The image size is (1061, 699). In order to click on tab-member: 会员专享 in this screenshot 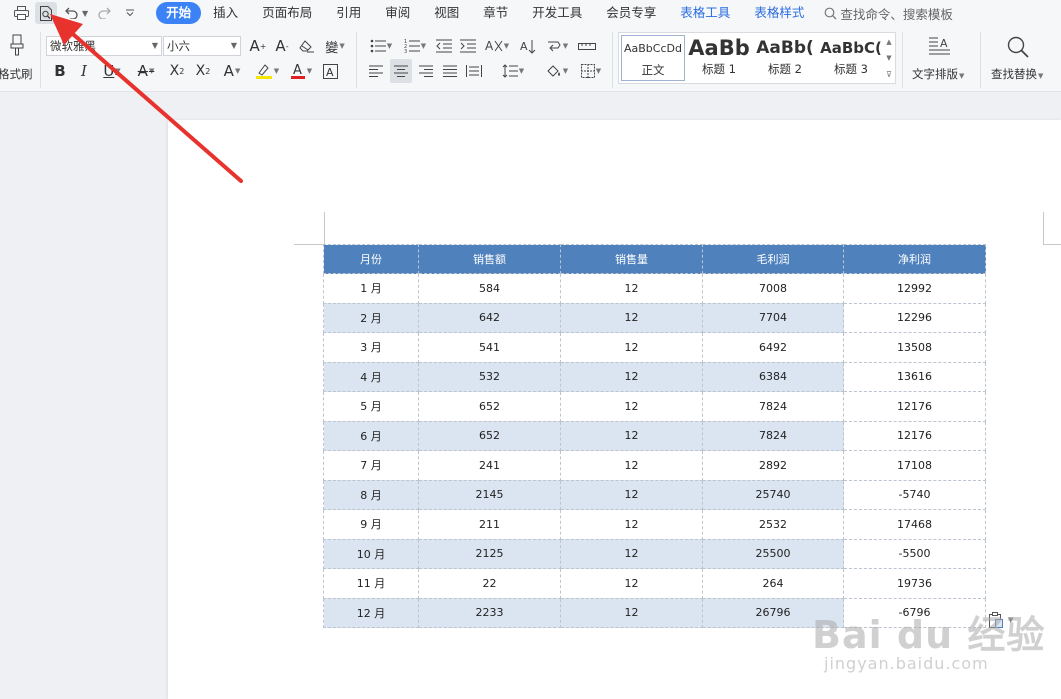, I will do `click(631, 13)`.